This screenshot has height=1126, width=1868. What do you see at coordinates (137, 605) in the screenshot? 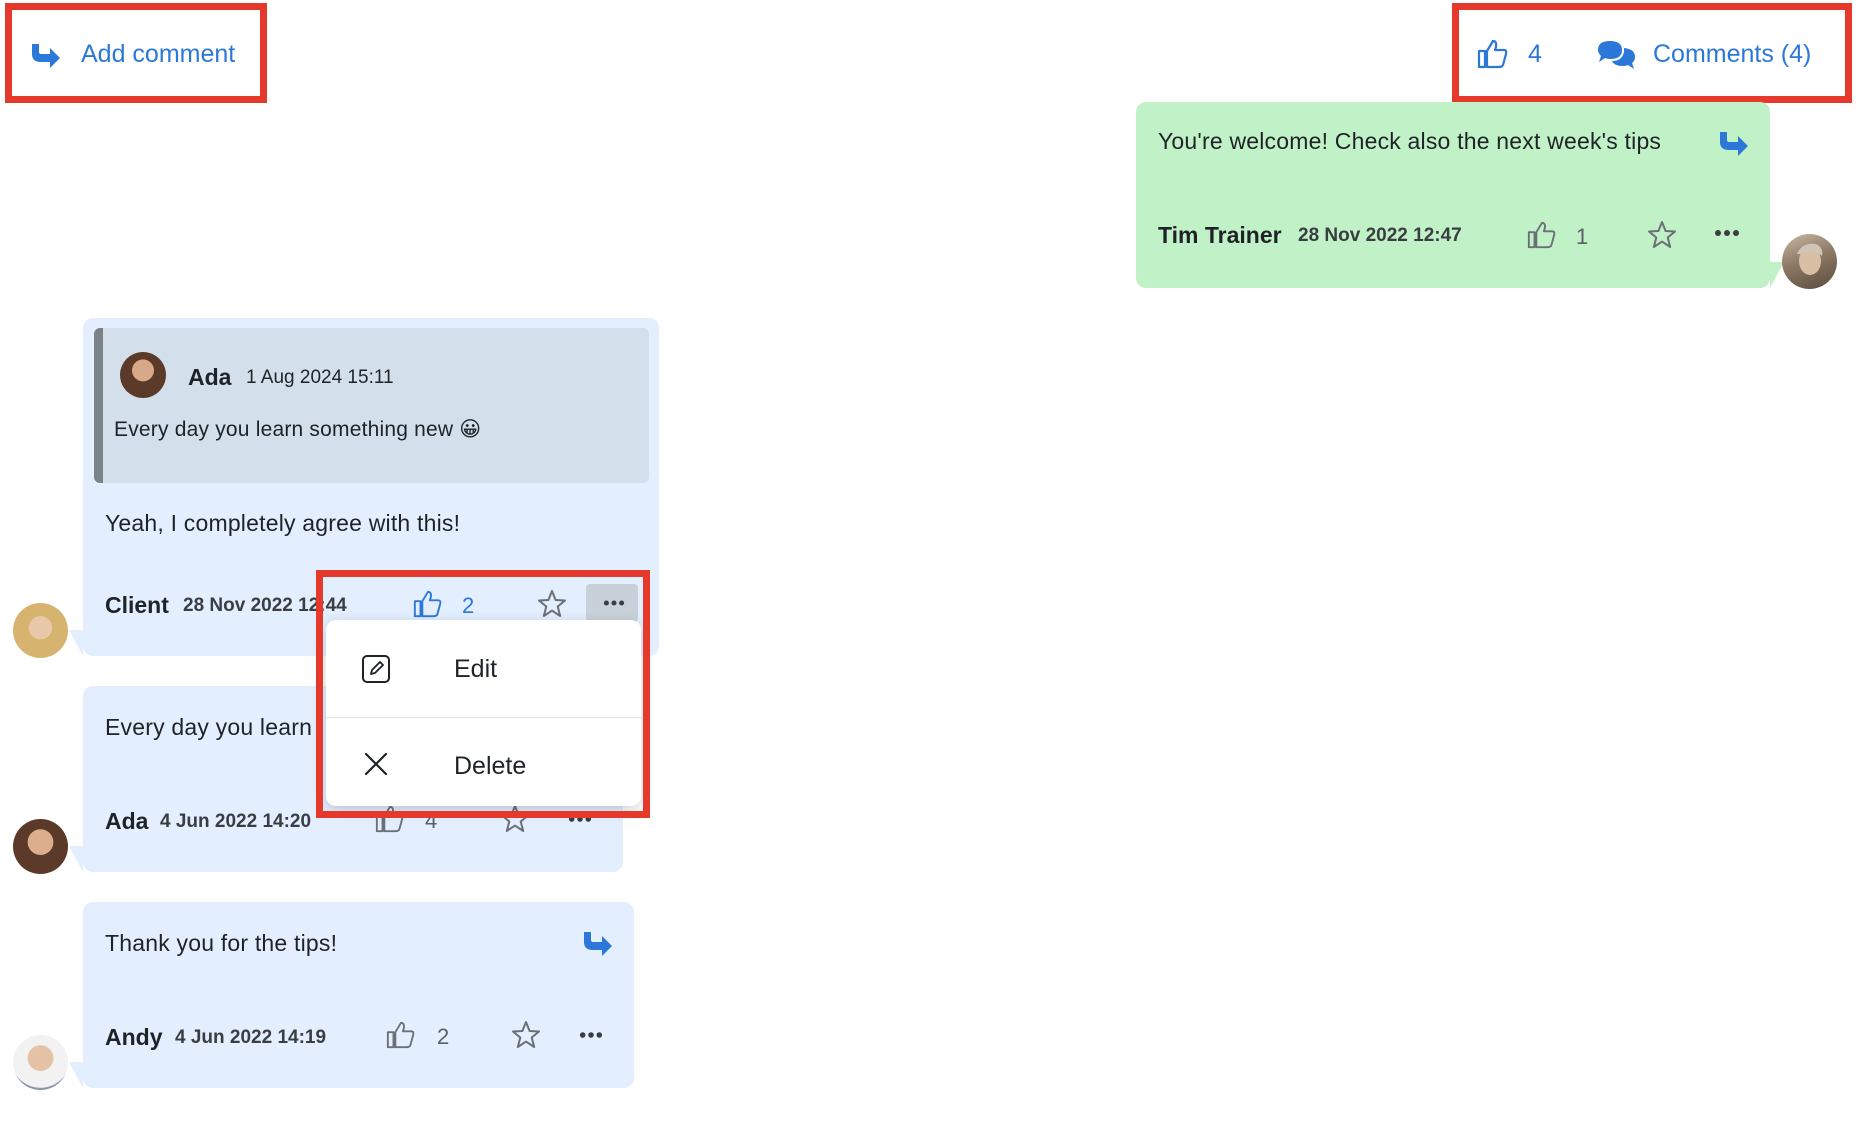
I see `comment-author: Client` at bounding box center [137, 605].